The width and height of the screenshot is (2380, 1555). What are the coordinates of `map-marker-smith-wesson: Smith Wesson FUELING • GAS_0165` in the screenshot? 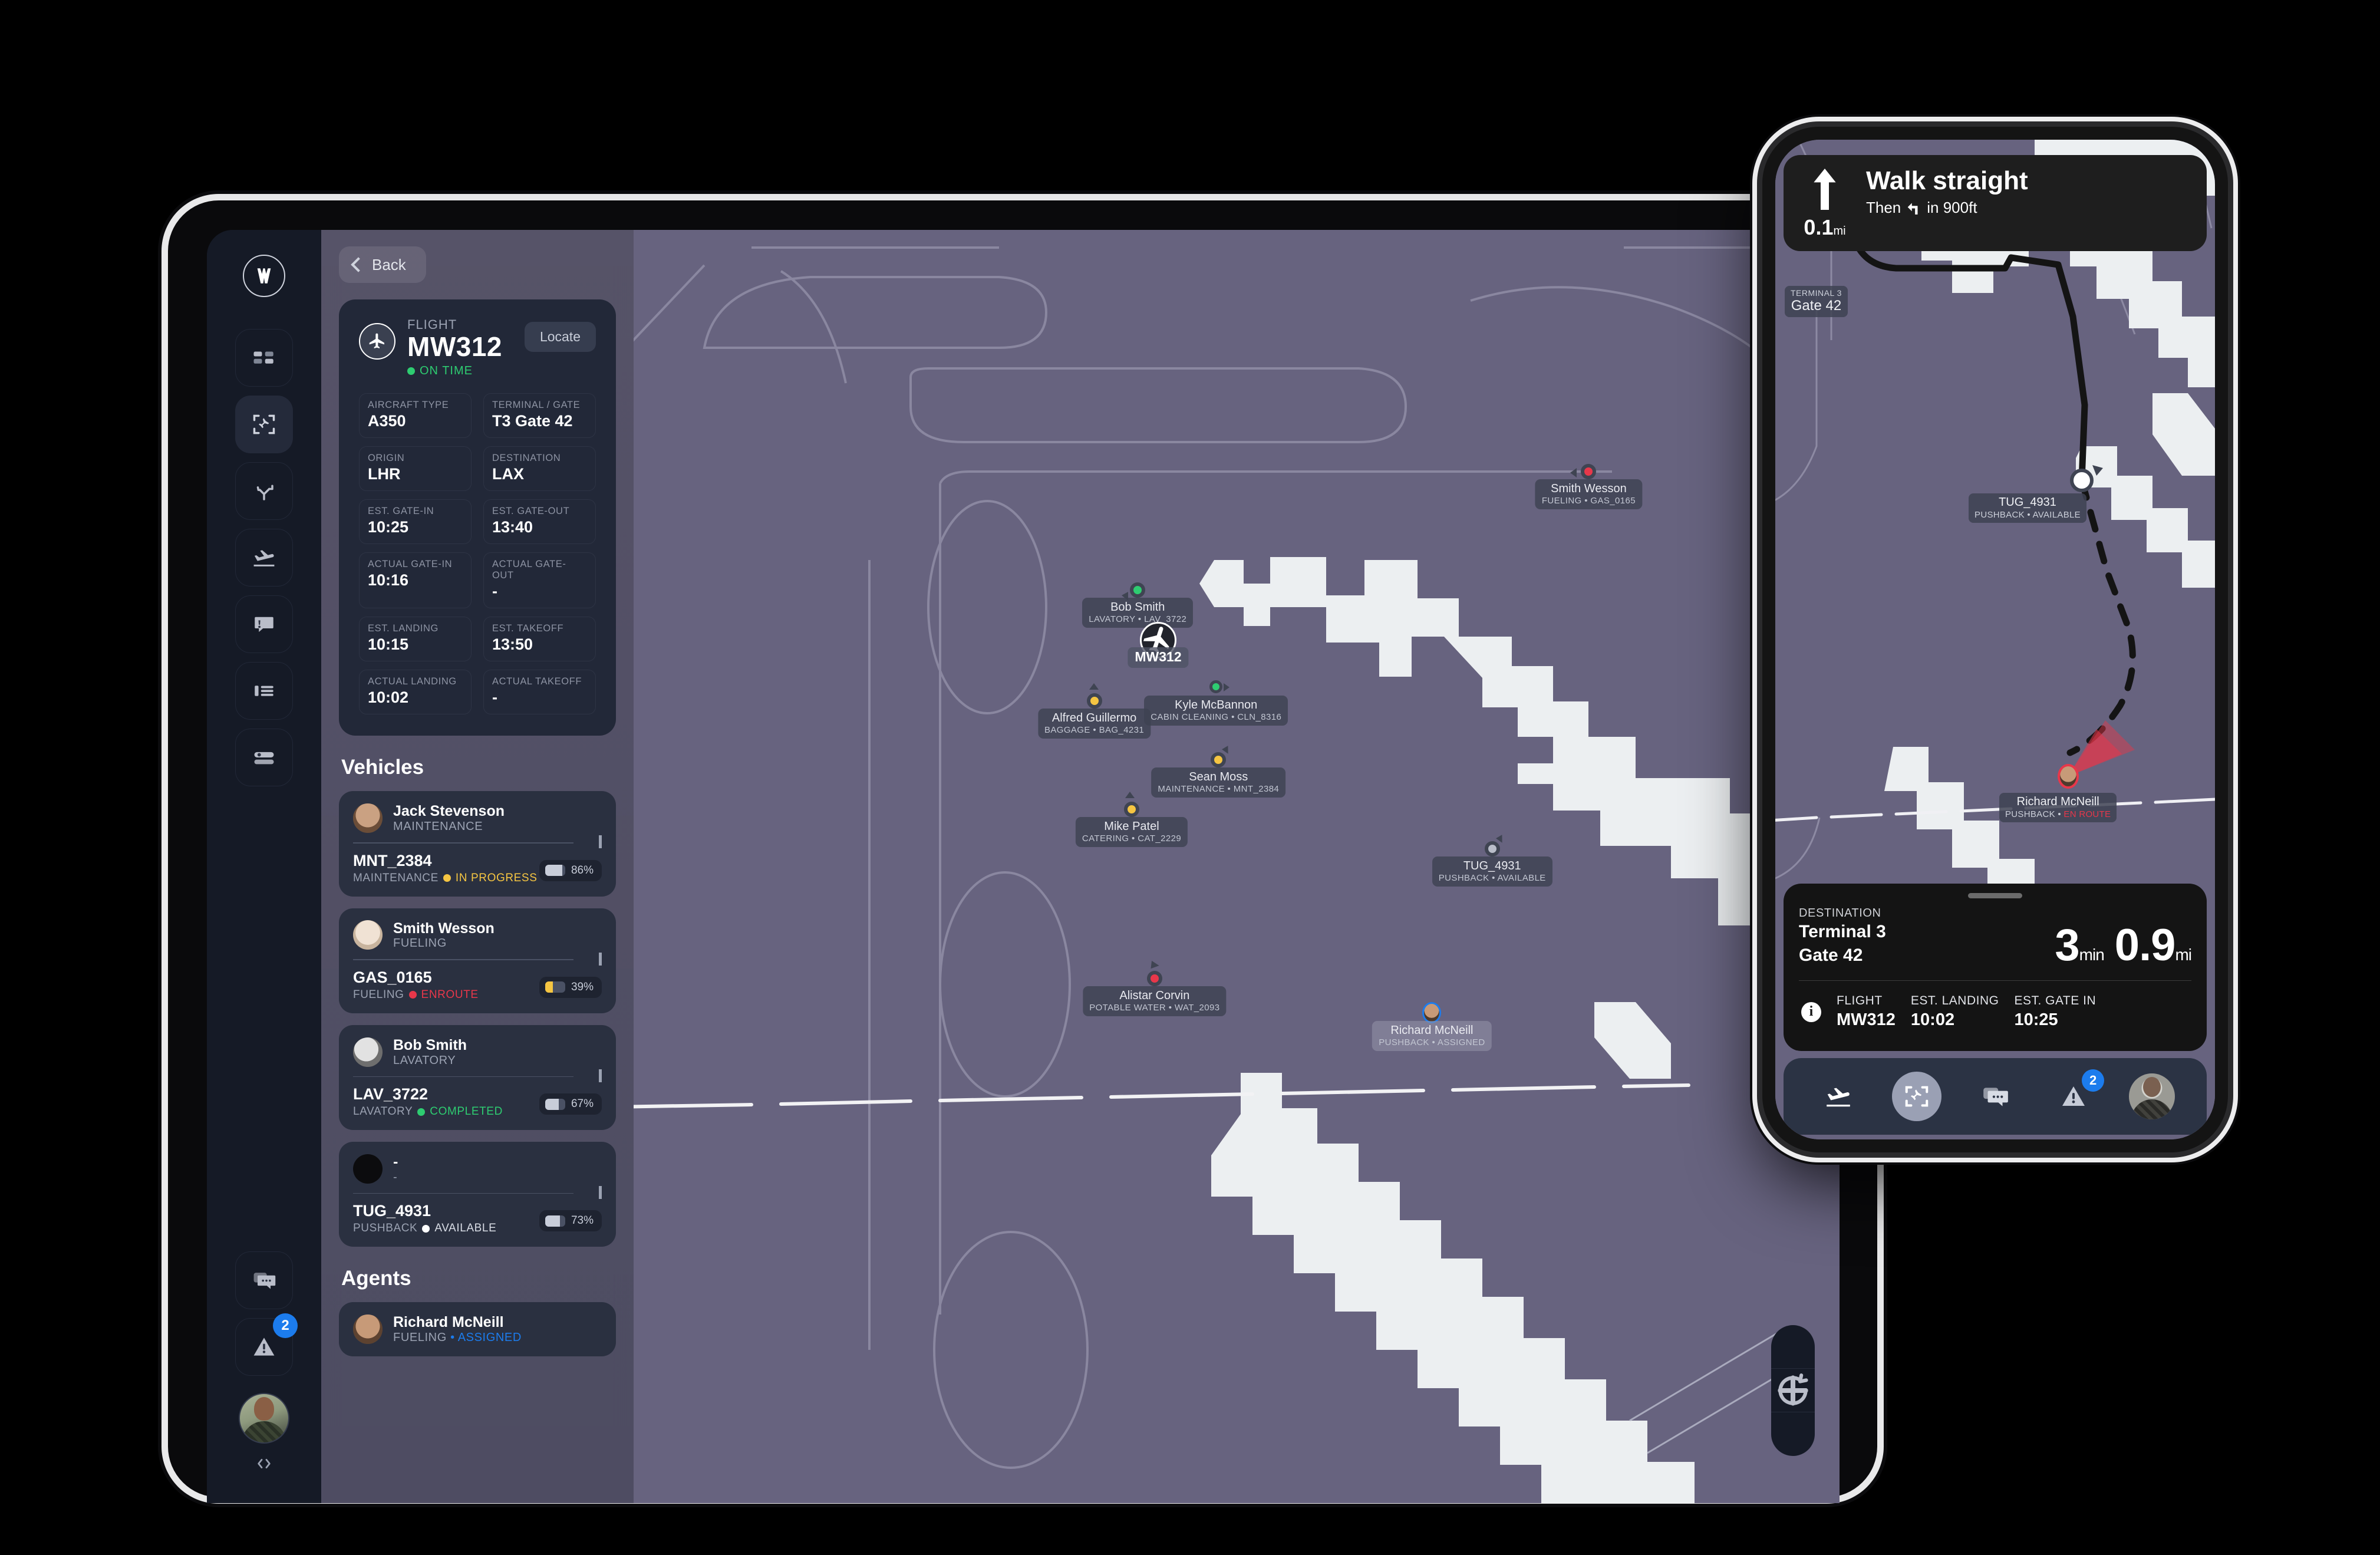 It's located at (1589, 487).